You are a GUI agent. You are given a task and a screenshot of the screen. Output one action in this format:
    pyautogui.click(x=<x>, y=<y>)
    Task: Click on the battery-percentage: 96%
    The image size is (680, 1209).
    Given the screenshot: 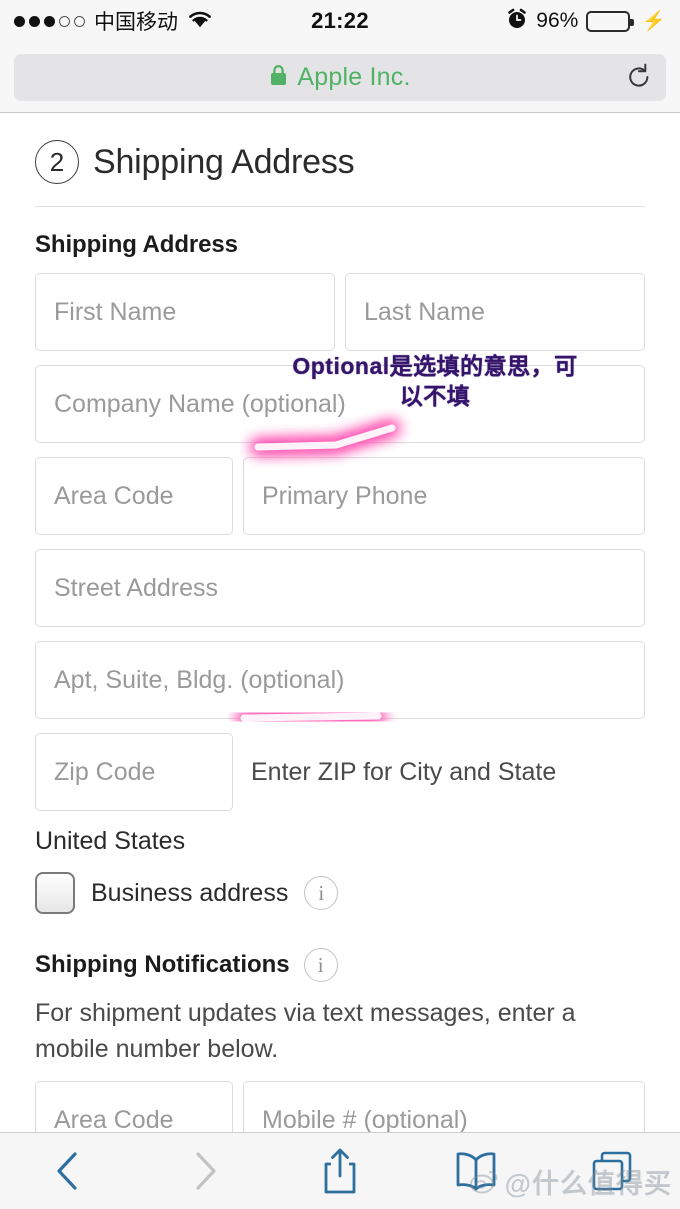 What is the action you would take?
    pyautogui.click(x=557, y=20)
    